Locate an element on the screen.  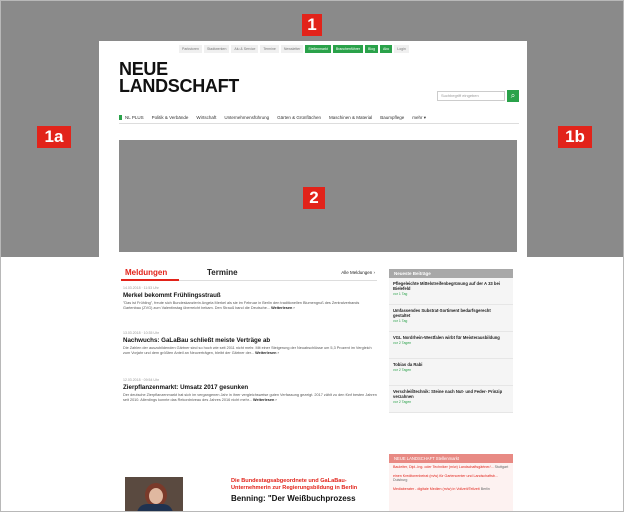
topnav-item: Newsletter is located at coordinates (292, 49).